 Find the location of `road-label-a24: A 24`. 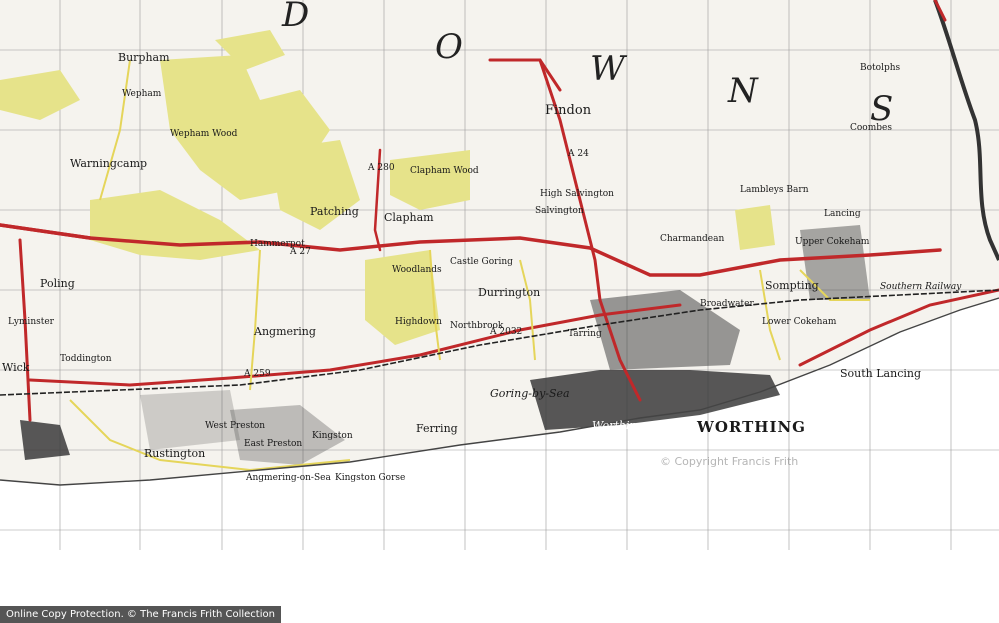

road-label-a24: A 24 is located at coordinates (578, 154).